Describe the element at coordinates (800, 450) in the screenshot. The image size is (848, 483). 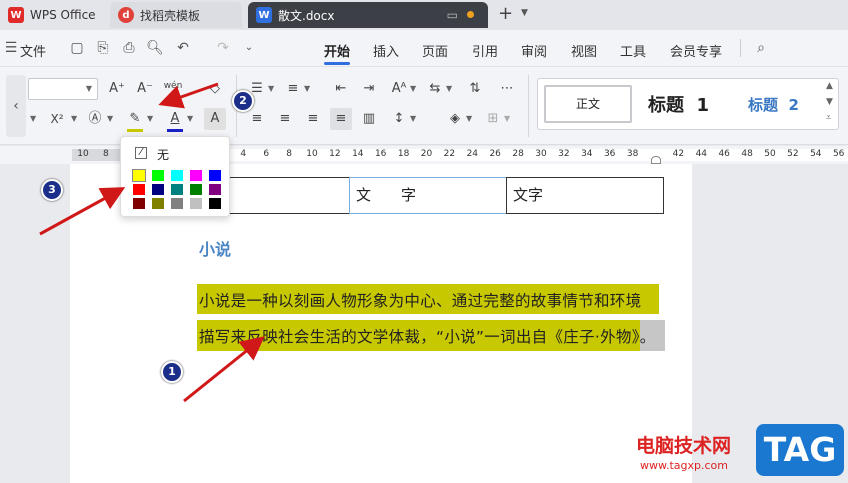
I see `watermark-logo: TAG` at that location.